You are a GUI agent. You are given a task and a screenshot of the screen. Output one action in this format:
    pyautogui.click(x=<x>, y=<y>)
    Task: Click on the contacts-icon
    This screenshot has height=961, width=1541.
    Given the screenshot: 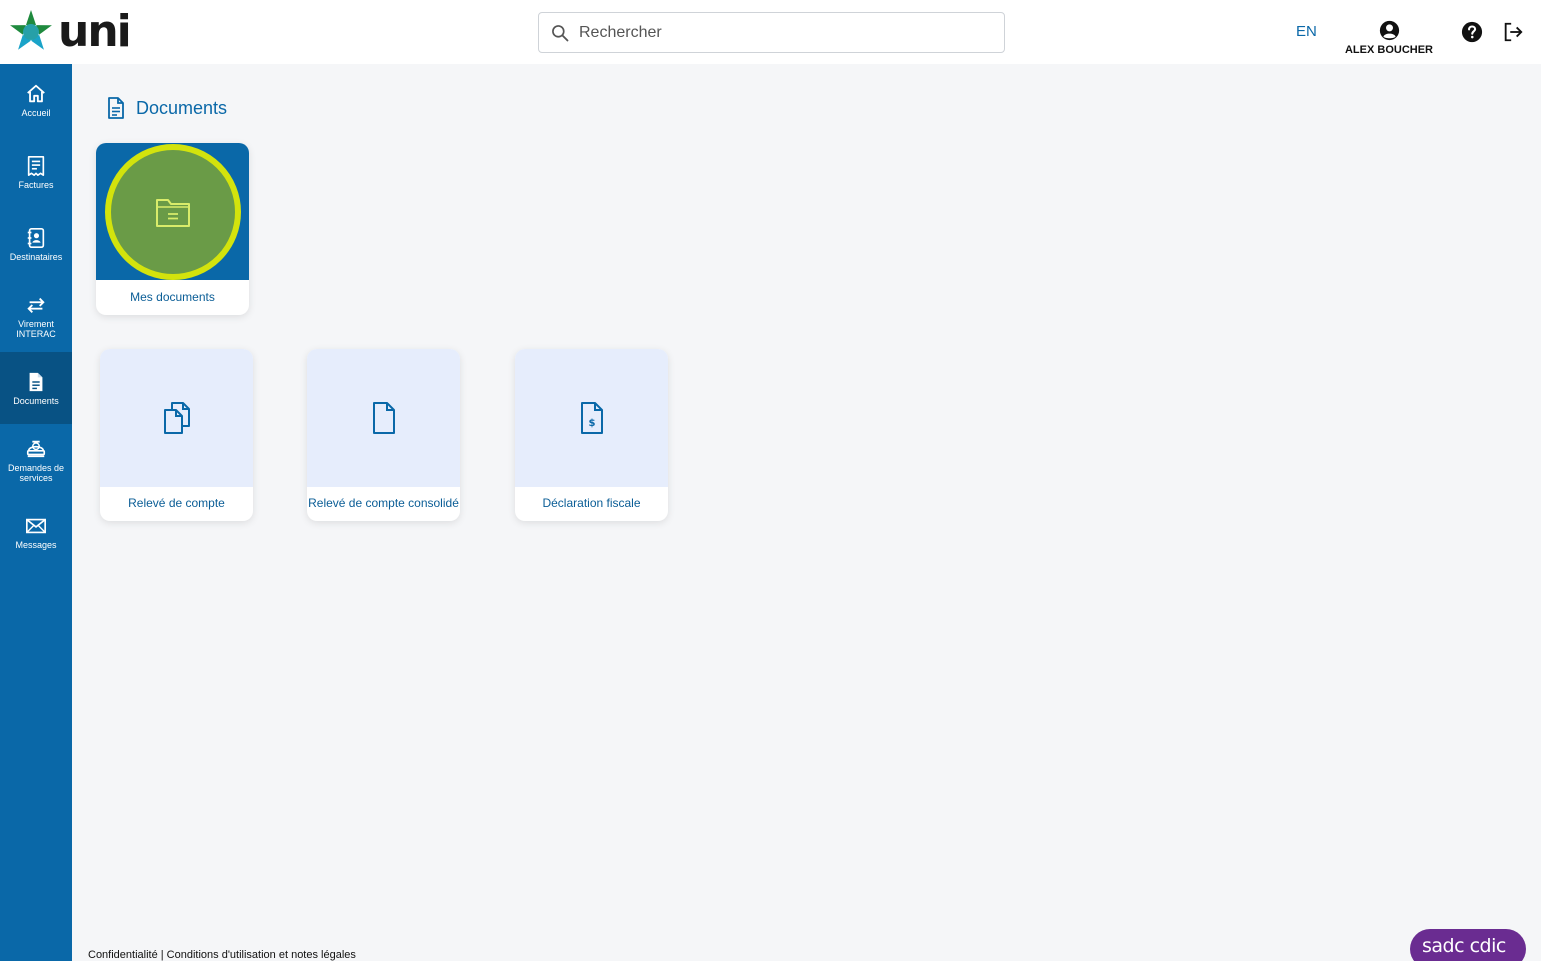 What is the action you would take?
    pyautogui.click(x=36, y=237)
    